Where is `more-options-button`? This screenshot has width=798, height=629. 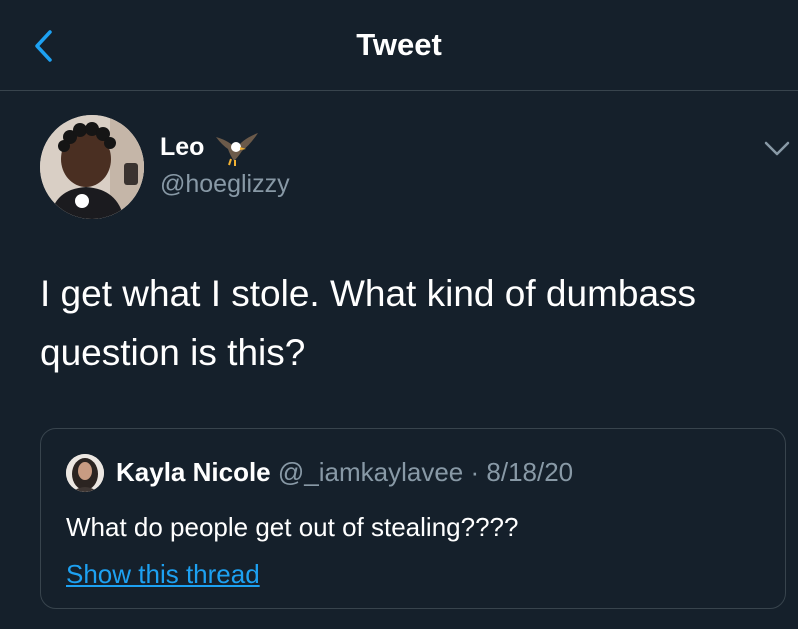 more-options-button is located at coordinates (777, 148).